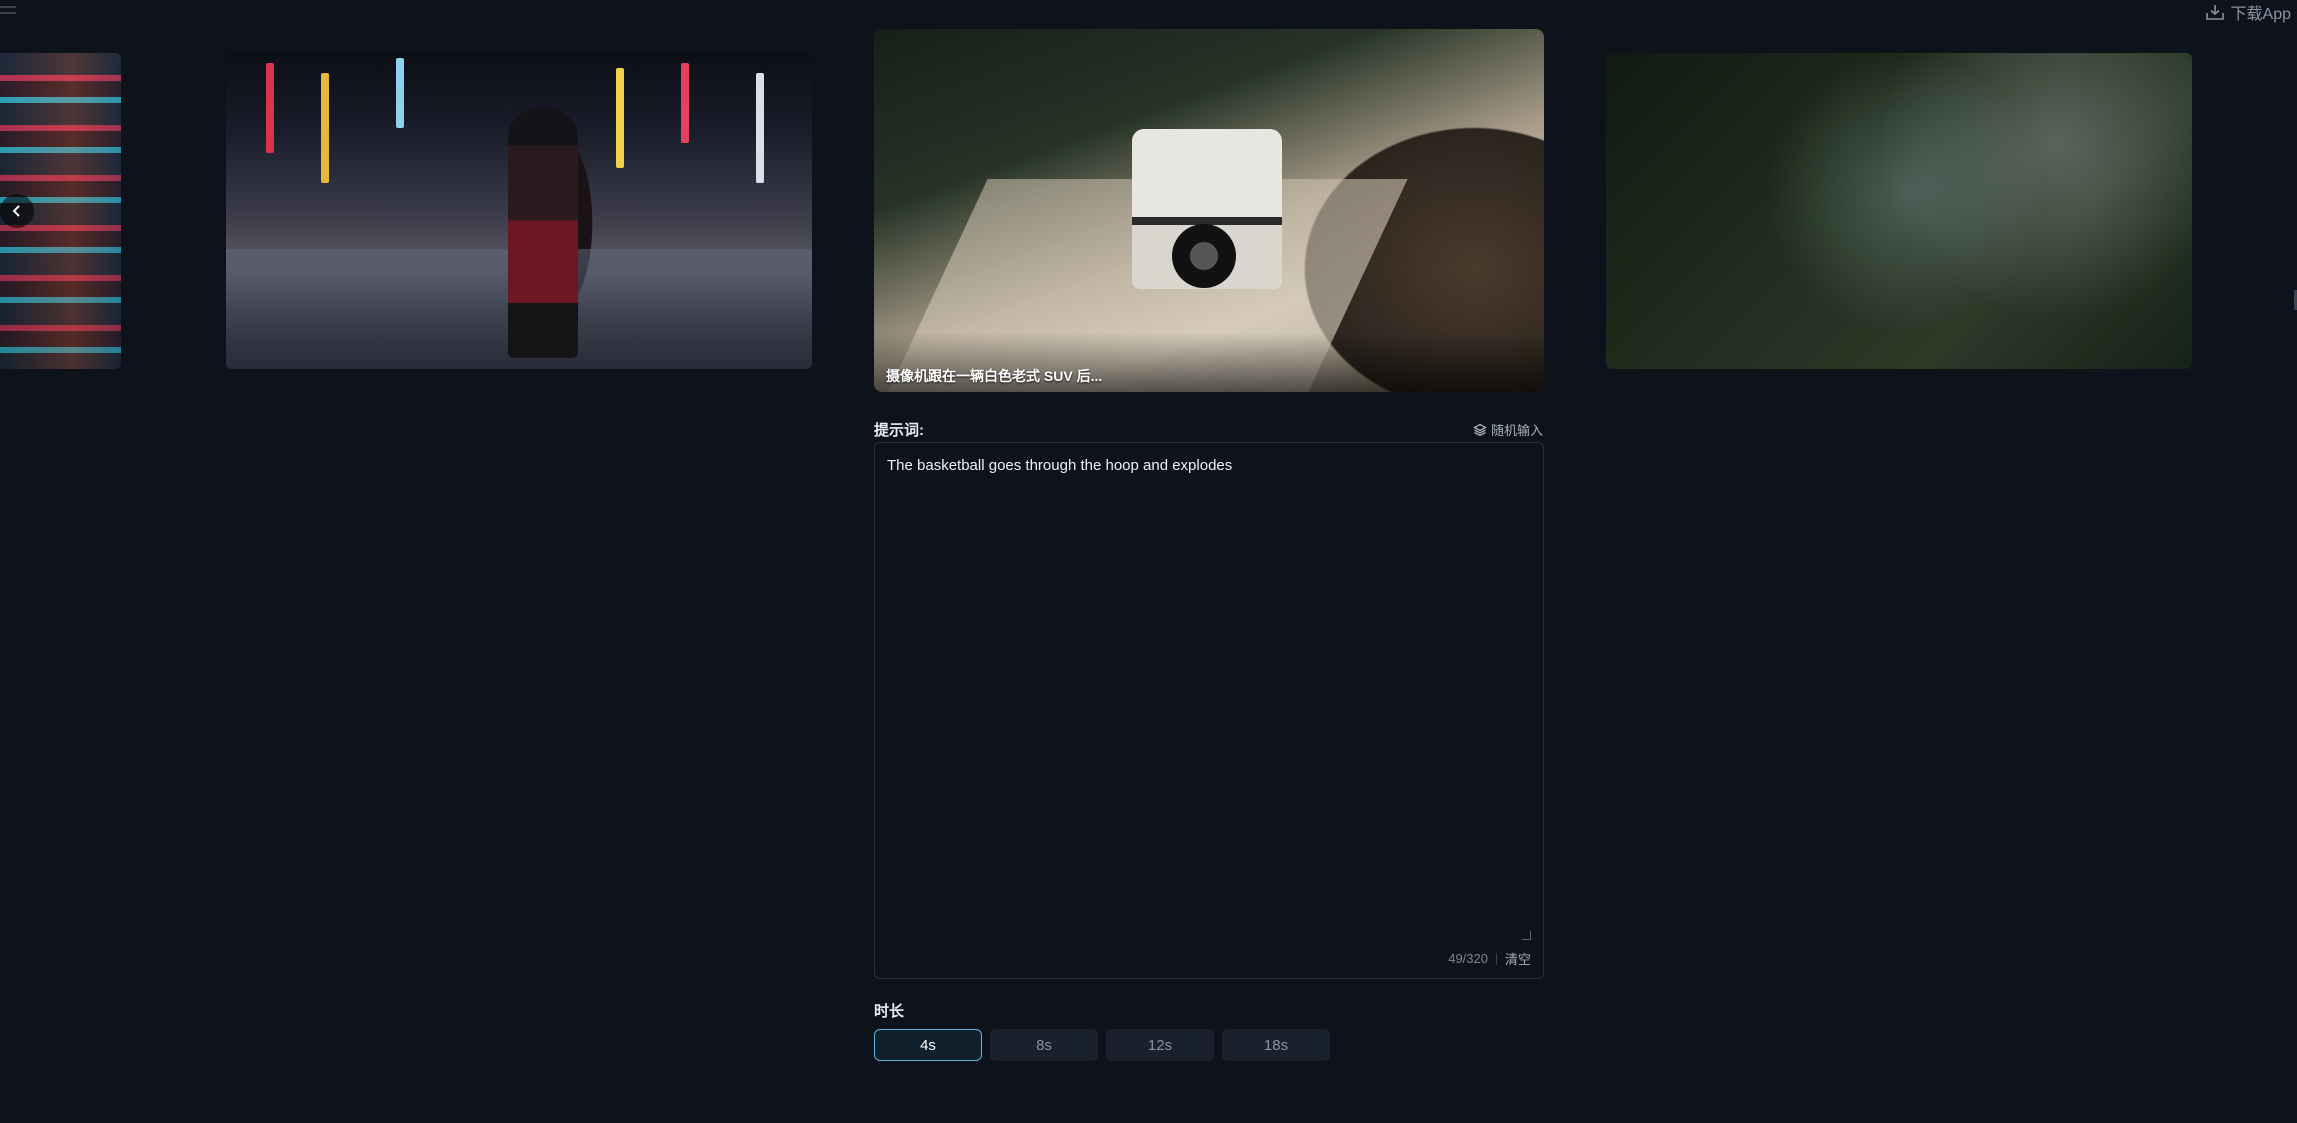 Image resolution: width=2297 pixels, height=1123 pixels. Describe the element at coordinates (1102, 1045) in the screenshot. I see `duration-options: 4s 8s 12s 18s` at that location.